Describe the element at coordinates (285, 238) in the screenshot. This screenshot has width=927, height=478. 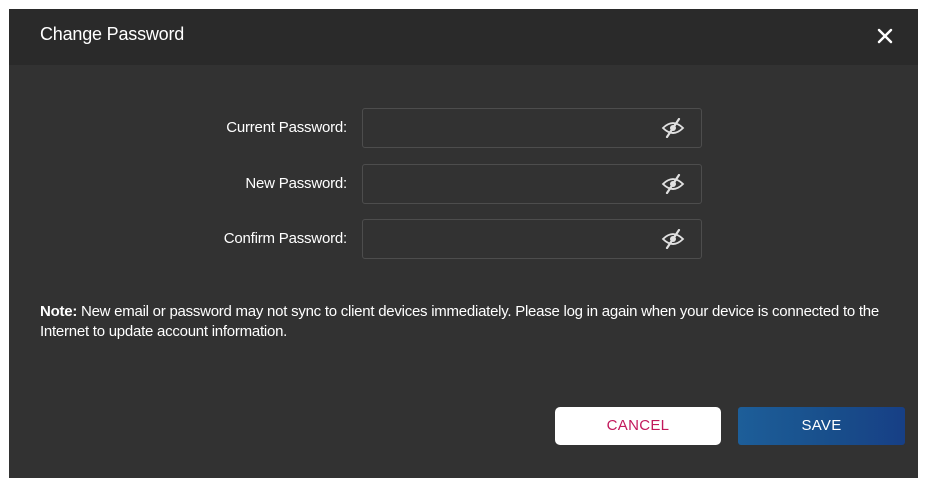
I see `confirm-password-label: Confirm Password:` at that location.